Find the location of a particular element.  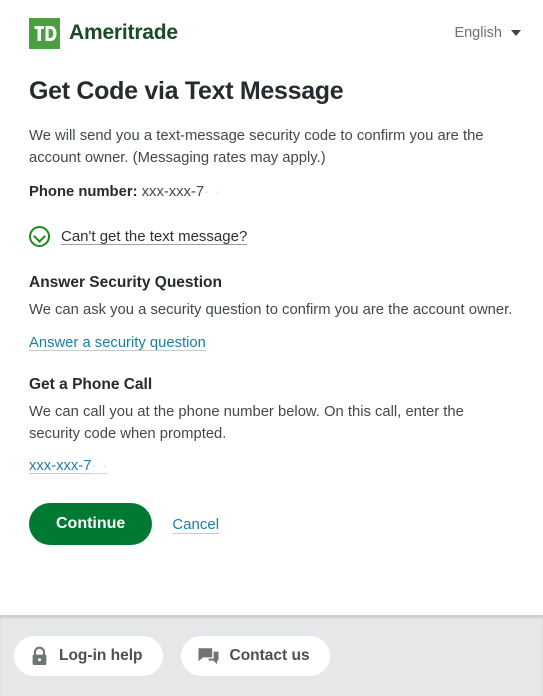

circle-chevron-down-icon is located at coordinates (39, 236).